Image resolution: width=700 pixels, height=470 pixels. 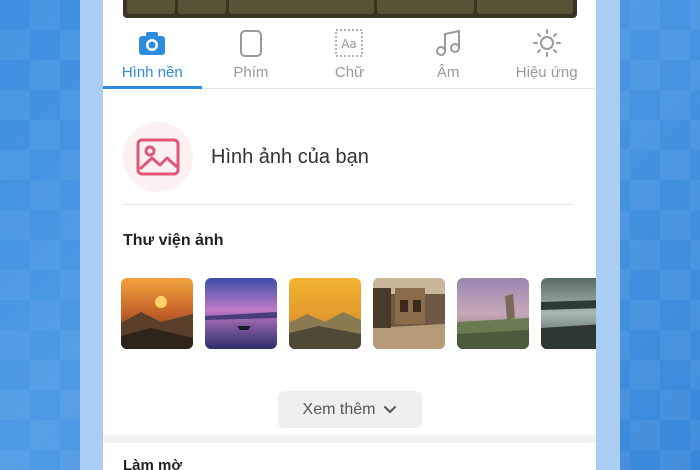 What do you see at coordinates (339, 409) in the screenshot?
I see `see-more-label: Xem thêm` at bounding box center [339, 409].